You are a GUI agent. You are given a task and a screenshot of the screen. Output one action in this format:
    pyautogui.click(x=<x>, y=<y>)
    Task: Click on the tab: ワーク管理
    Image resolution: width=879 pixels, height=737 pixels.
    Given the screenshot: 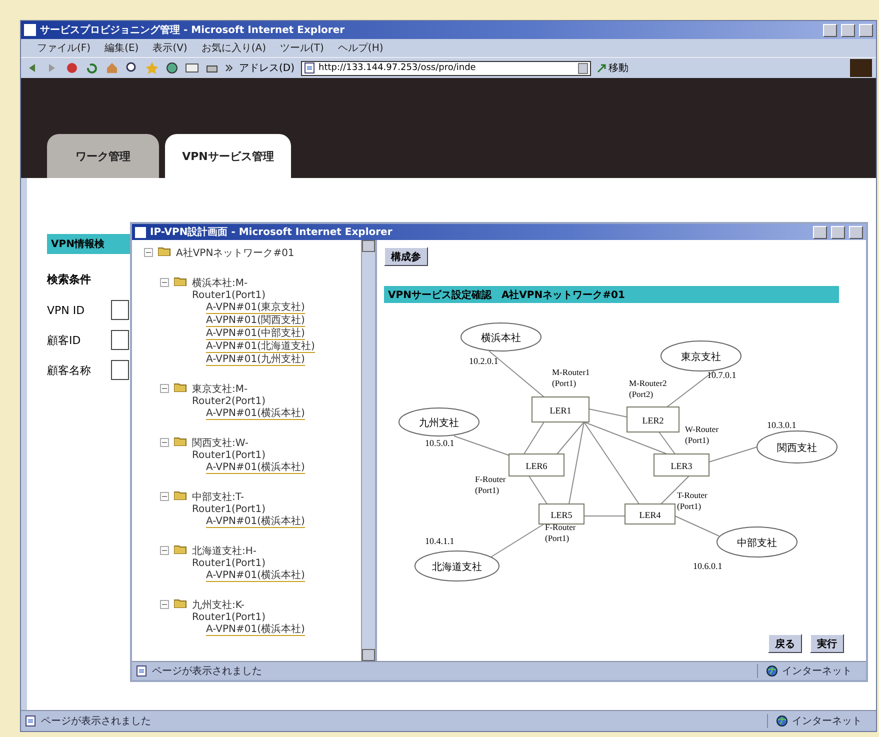 What is the action you would take?
    pyautogui.click(x=103, y=156)
    